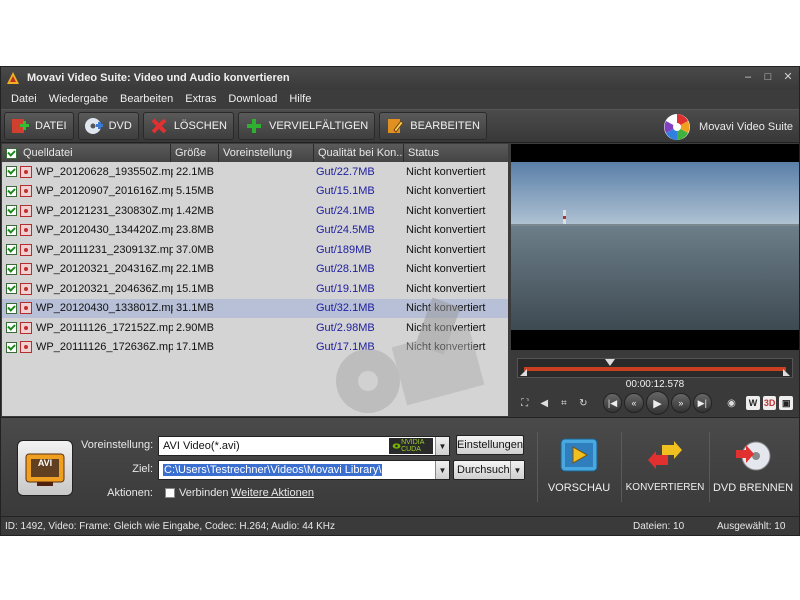 The height and width of the screenshot is (600, 800). Describe the element at coordinates (307, 126) in the screenshot. I see `duplicate-button: VERVIELFÄLTIGEN` at that location.